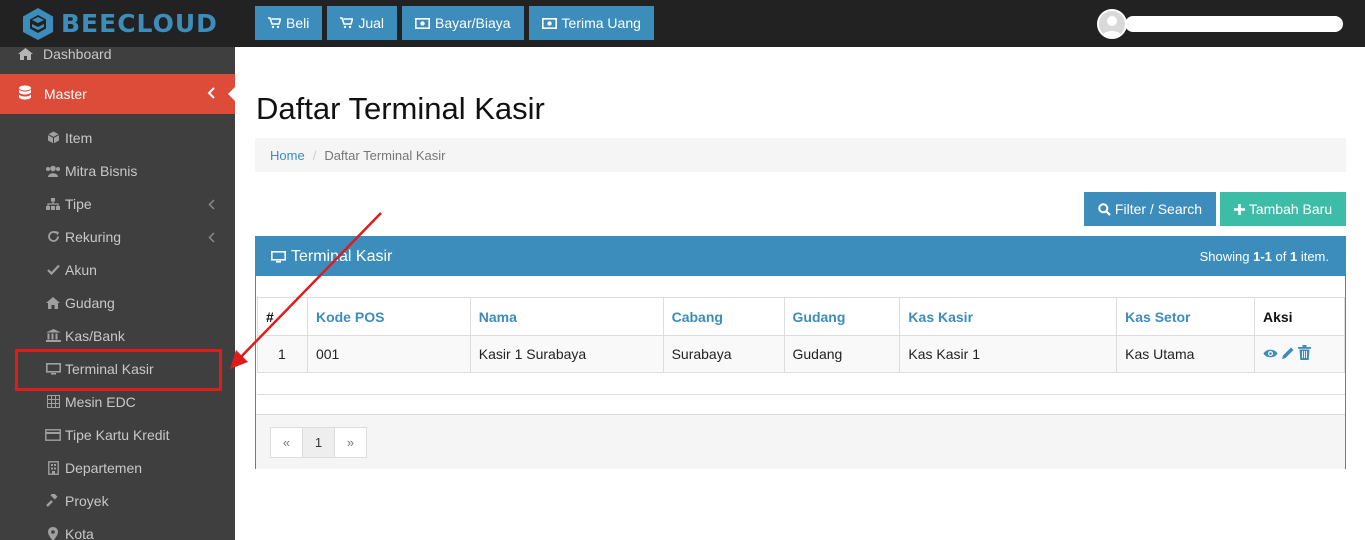 This screenshot has height=540, width=1365. Describe the element at coordinates (1158, 209) in the screenshot. I see `filter-search-label: Filter / Search` at that location.